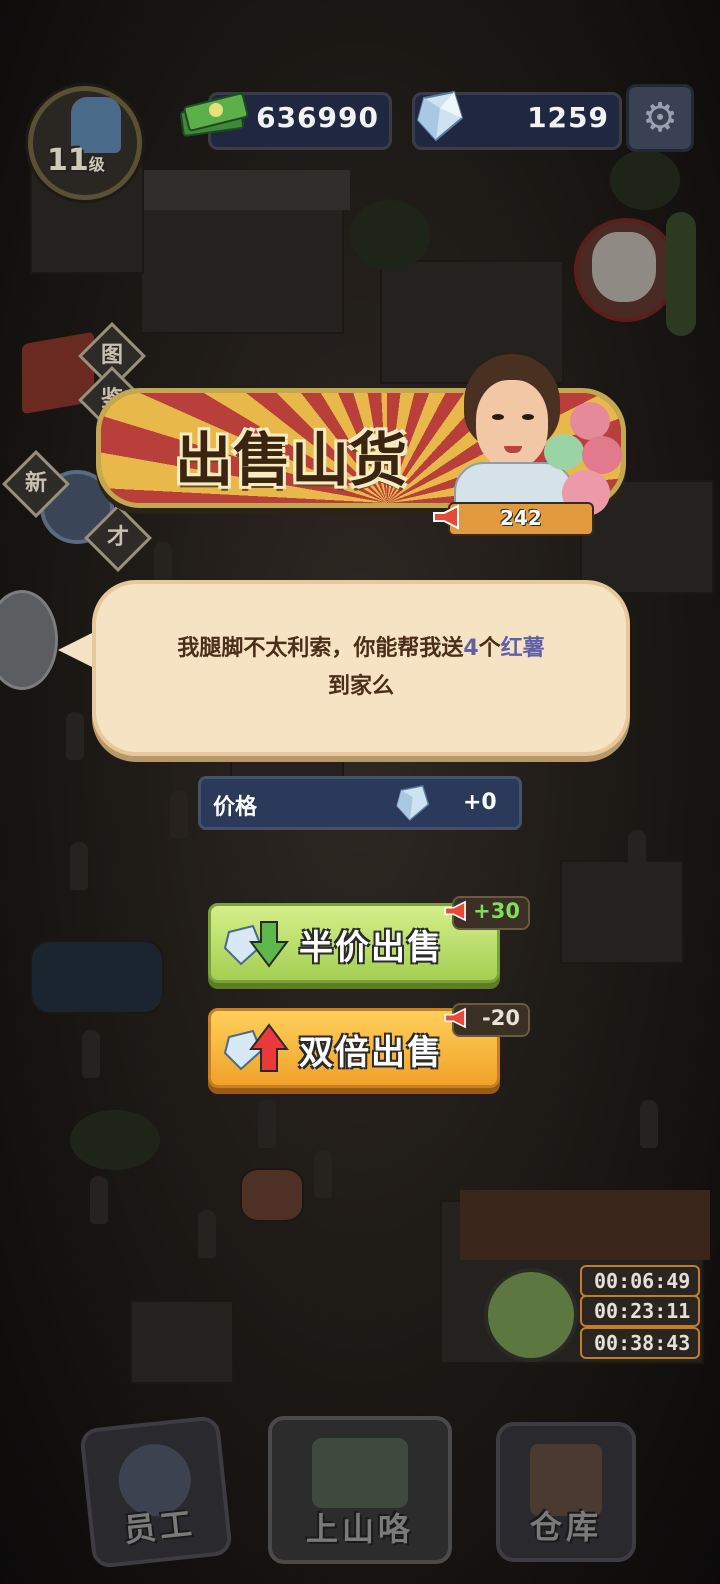 This screenshot has width=720, height=1584. What do you see at coordinates (269, 1047) in the screenshot?
I see `arrow-up-icon` at bounding box center [269, 1047].